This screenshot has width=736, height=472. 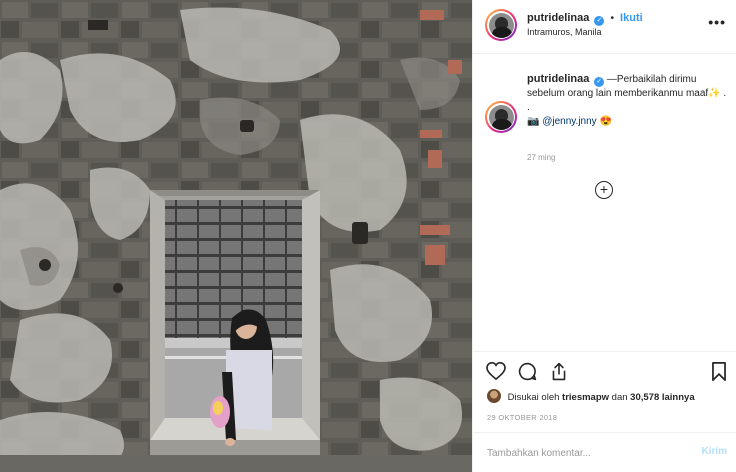 What do you see at coordinates (569, 121) in the screenshot?
I see `mention-link: @jenny.jnny` at bounding box center [569, 121].